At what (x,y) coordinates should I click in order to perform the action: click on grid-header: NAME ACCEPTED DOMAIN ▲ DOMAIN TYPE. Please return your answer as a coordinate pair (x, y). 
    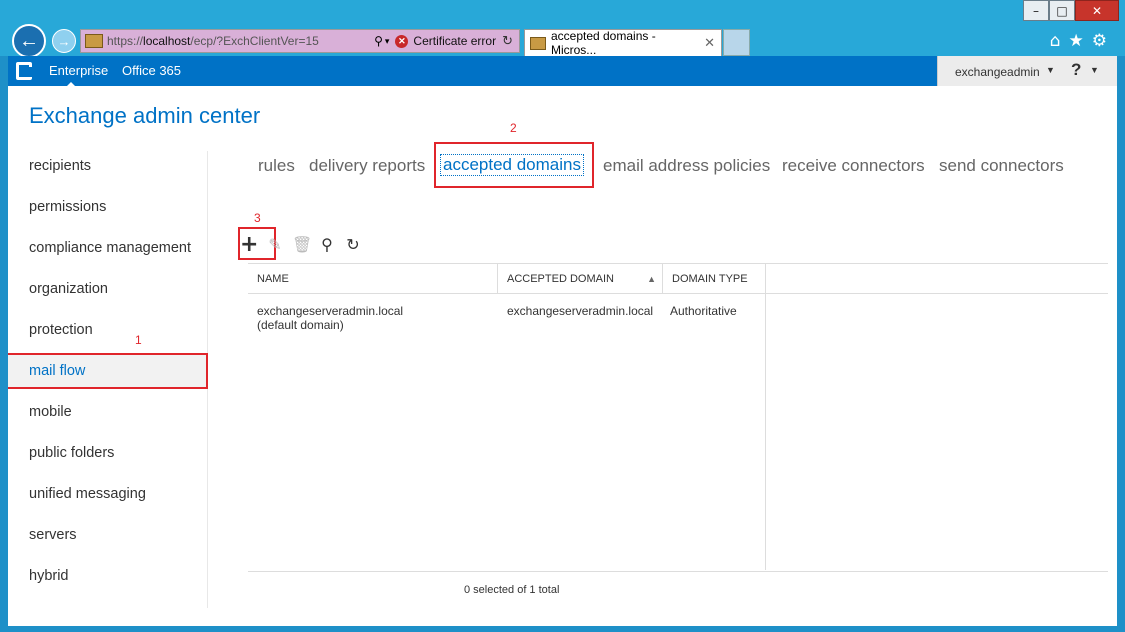
    Looking at the image, I should click on (678, 279).